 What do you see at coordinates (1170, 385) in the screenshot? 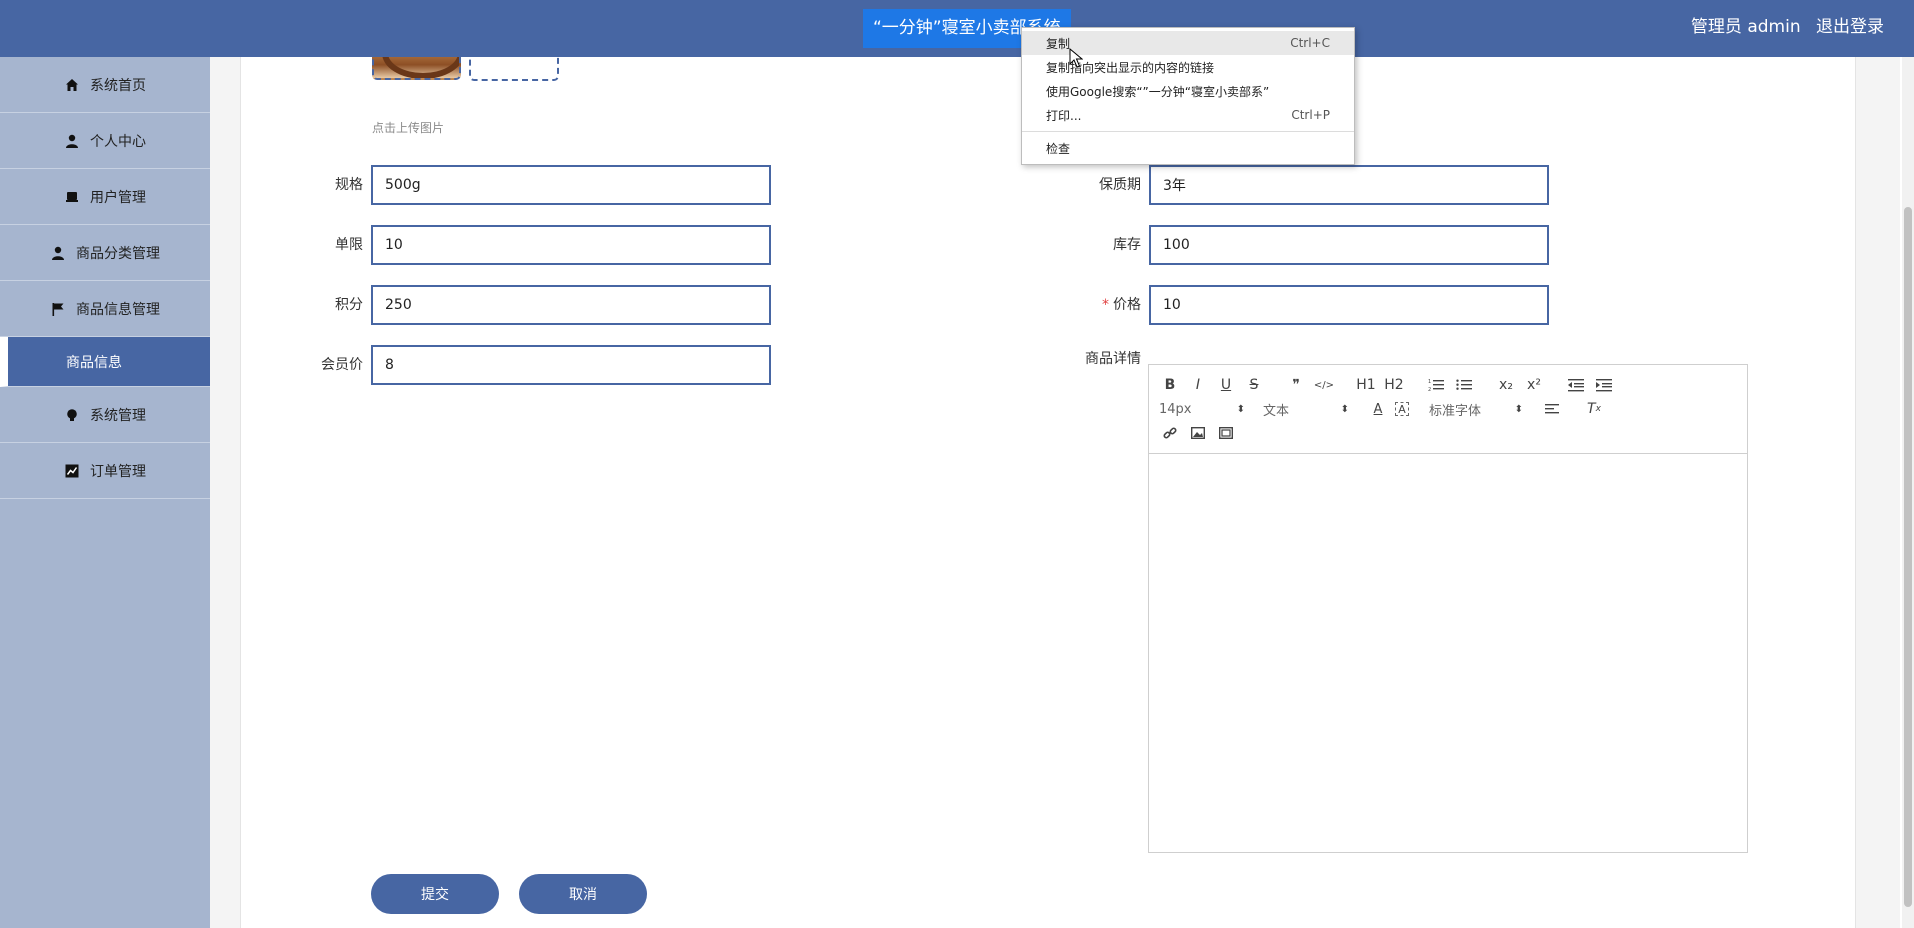
I see `bold-button: B` at bounding box center [1170, 385].